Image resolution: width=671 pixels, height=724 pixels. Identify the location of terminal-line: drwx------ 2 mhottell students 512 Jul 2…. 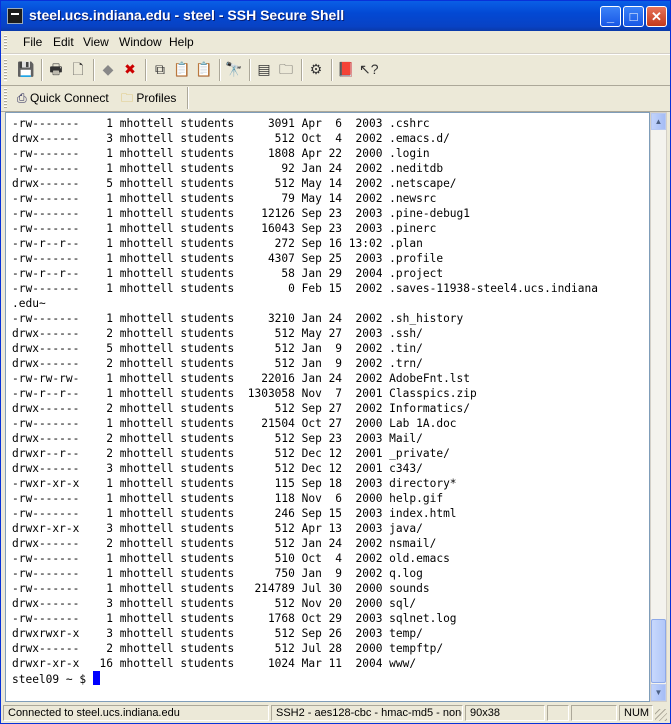
(228, 648).